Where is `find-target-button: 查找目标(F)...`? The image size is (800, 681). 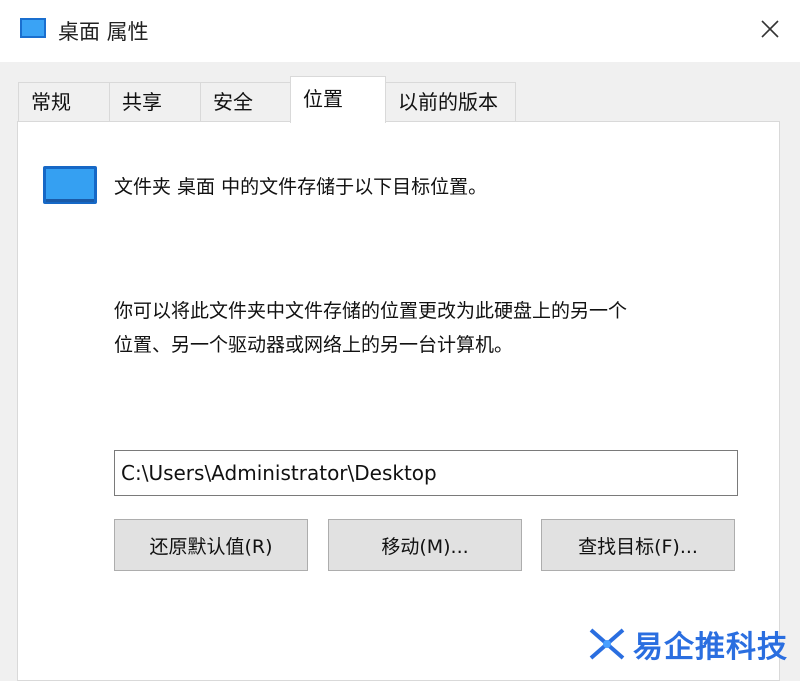
find-target-button: 查找目标(F)... is located at coordinates (638, 545).